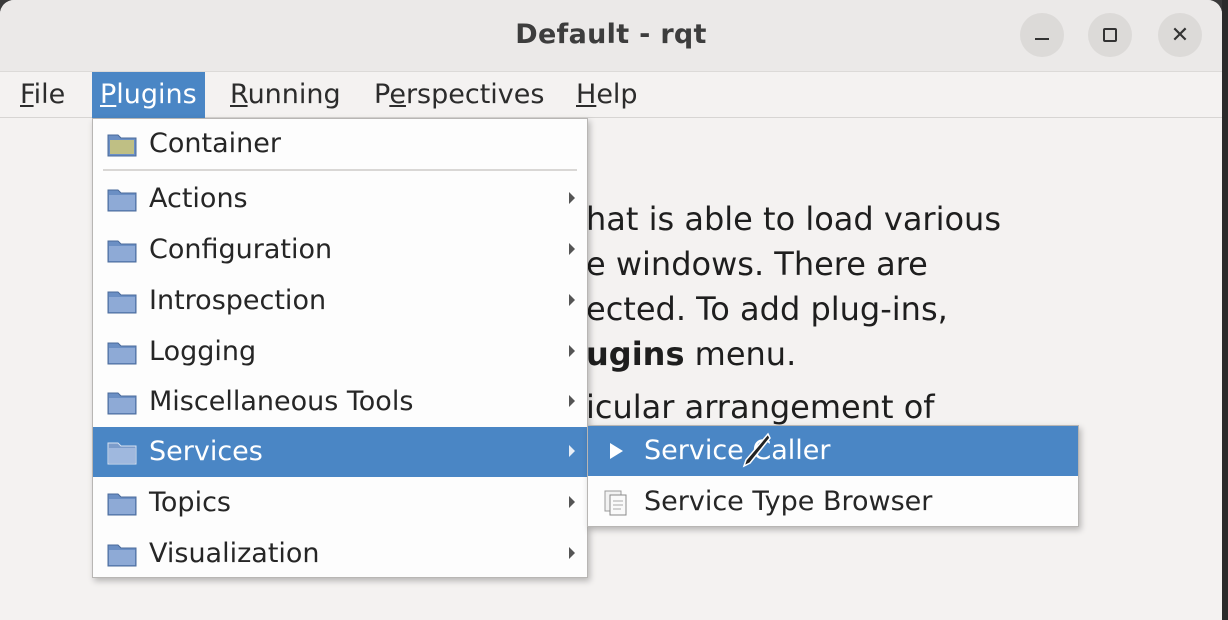  I want to click on intro-line-4: ugins menu., so click(904, 354).